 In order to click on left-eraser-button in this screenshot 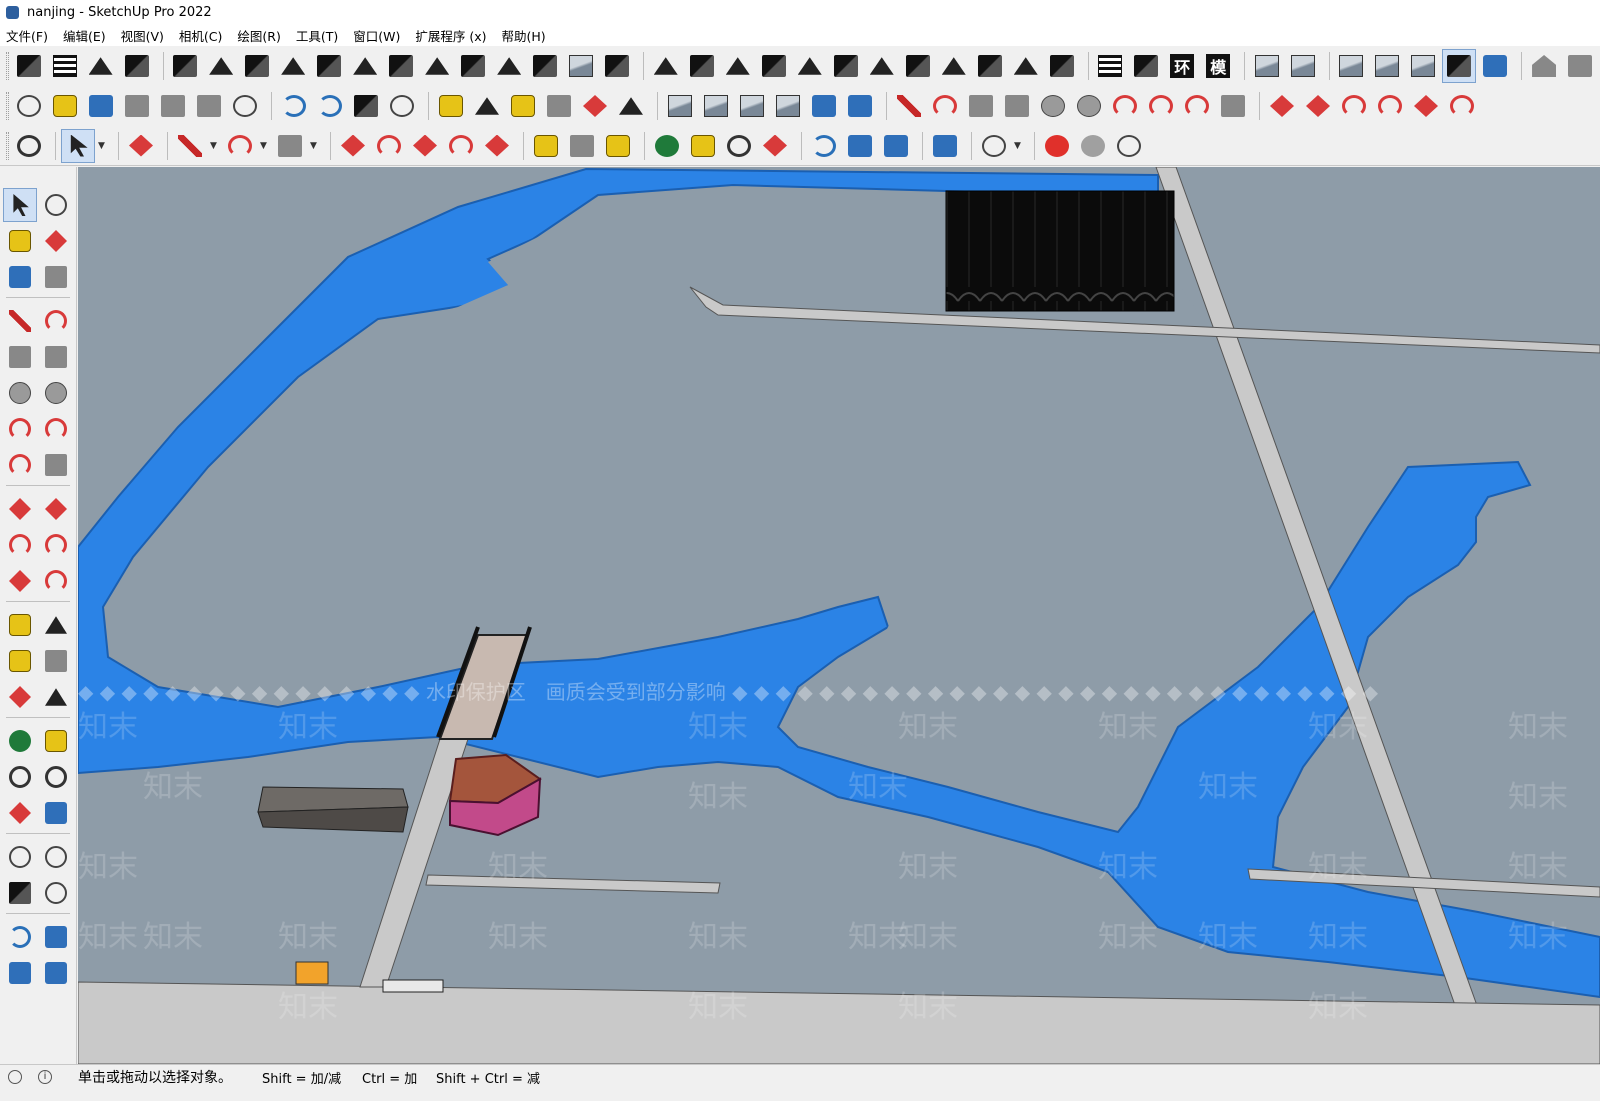, I will do `click(56, 241)`.